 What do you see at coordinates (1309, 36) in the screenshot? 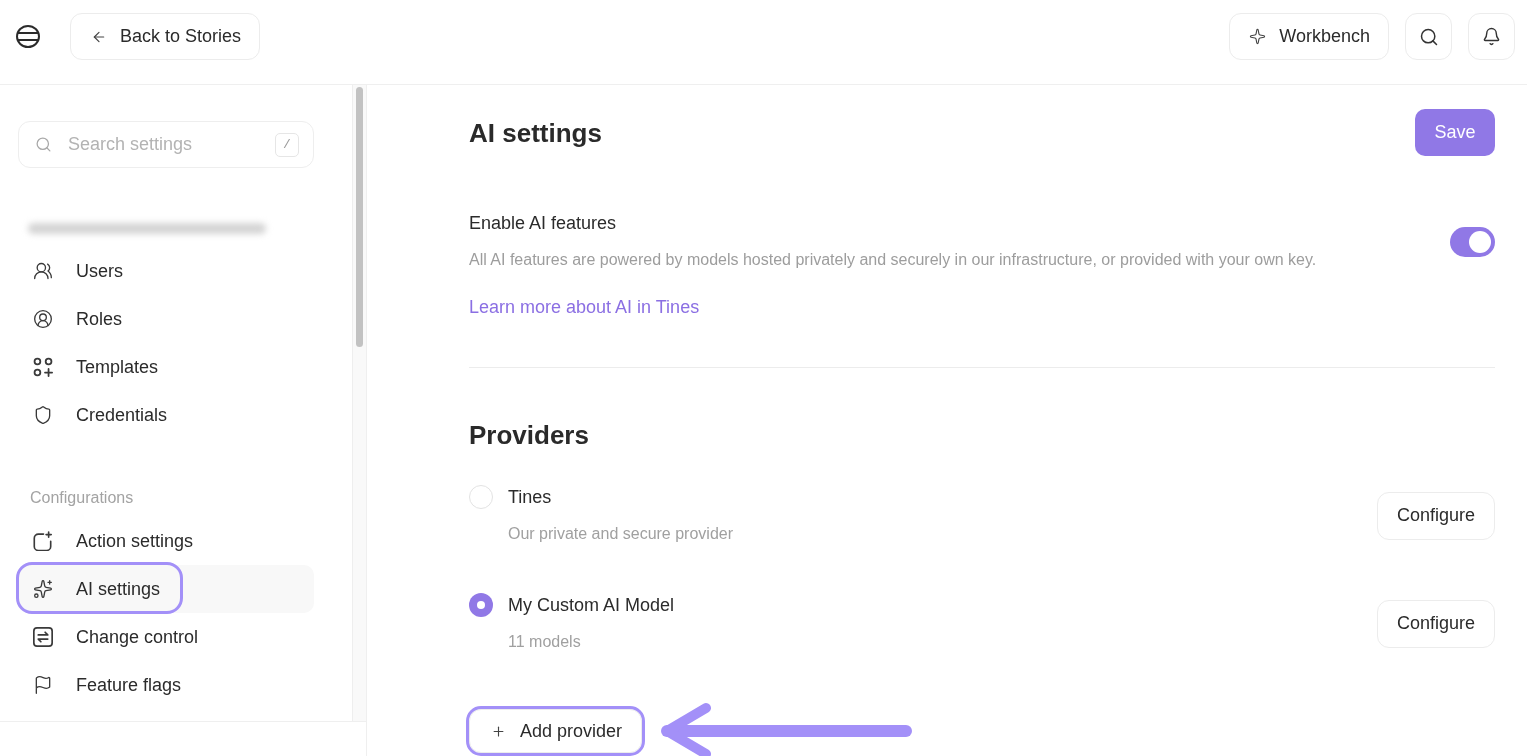
I see `workbench-button: Workbench` at bounding box center [1309, 36].